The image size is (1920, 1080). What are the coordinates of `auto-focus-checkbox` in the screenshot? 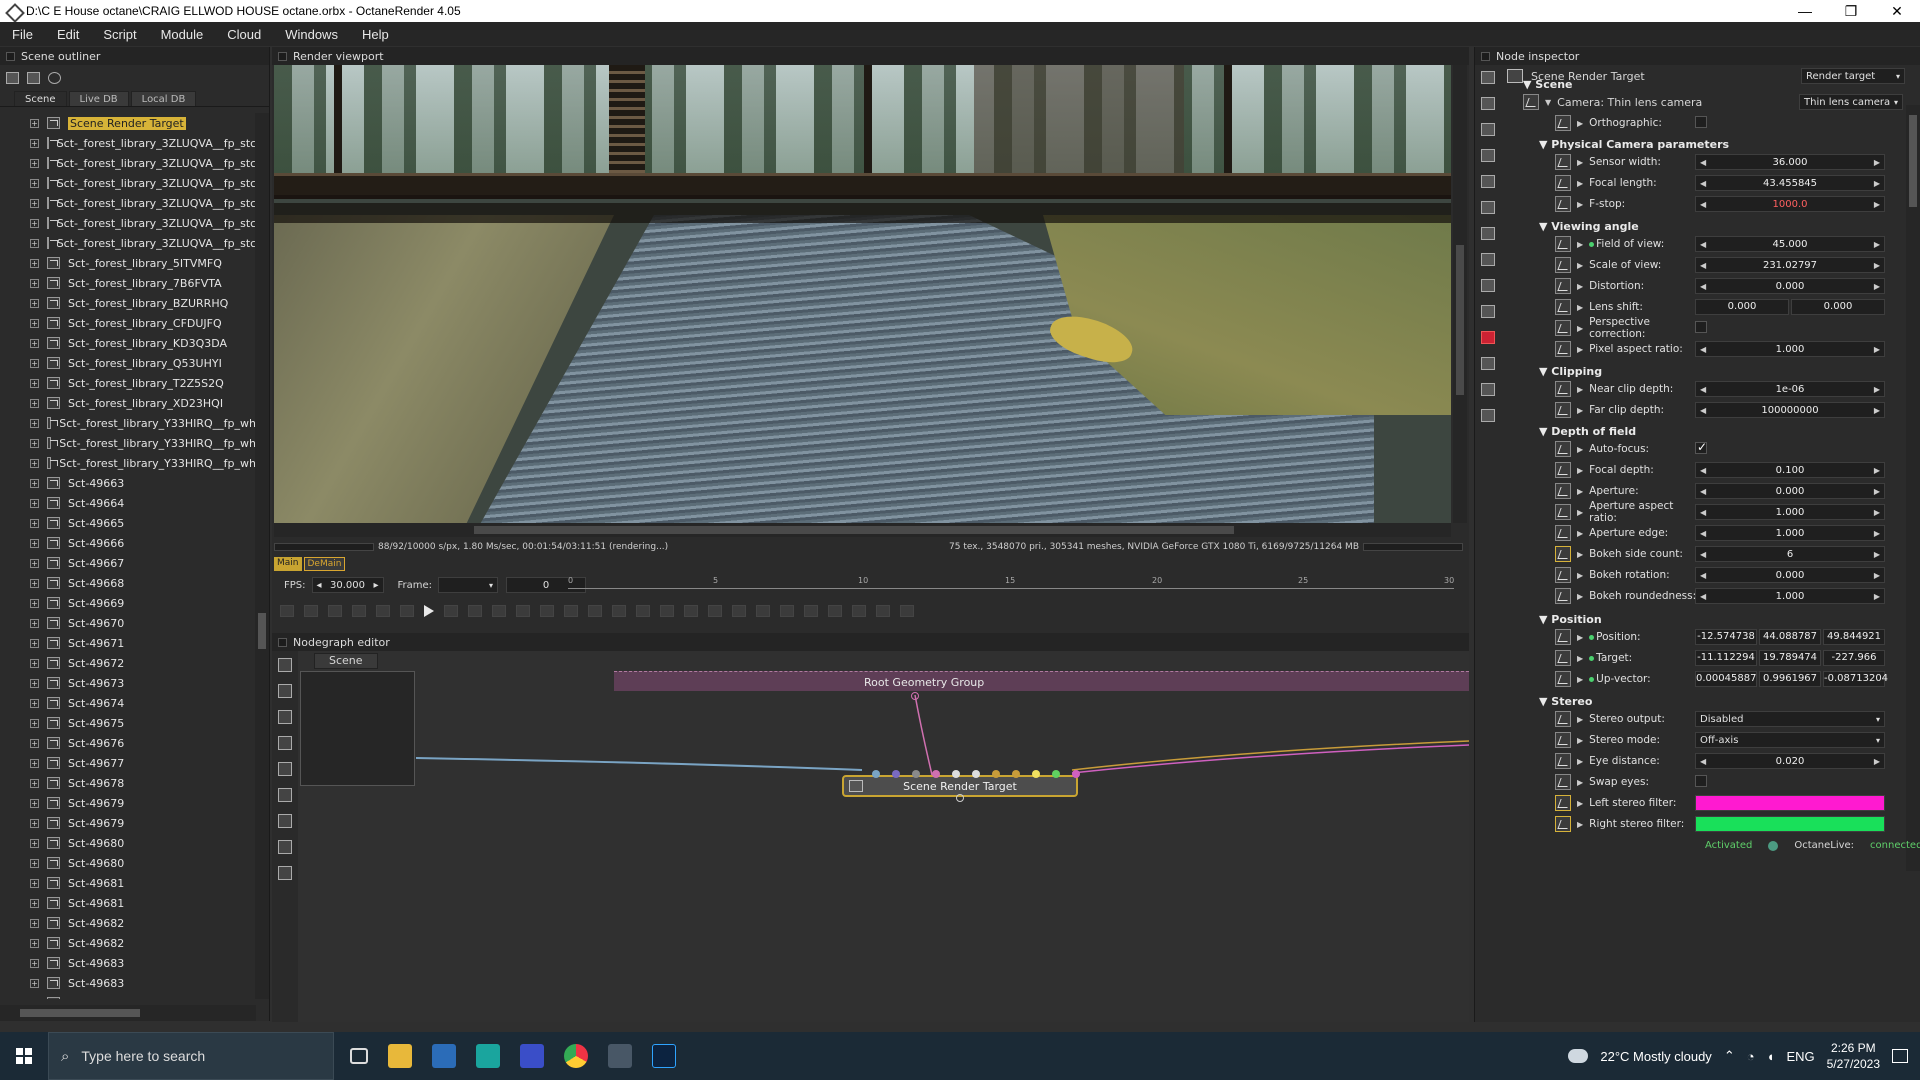 It's located at (1701, 447).